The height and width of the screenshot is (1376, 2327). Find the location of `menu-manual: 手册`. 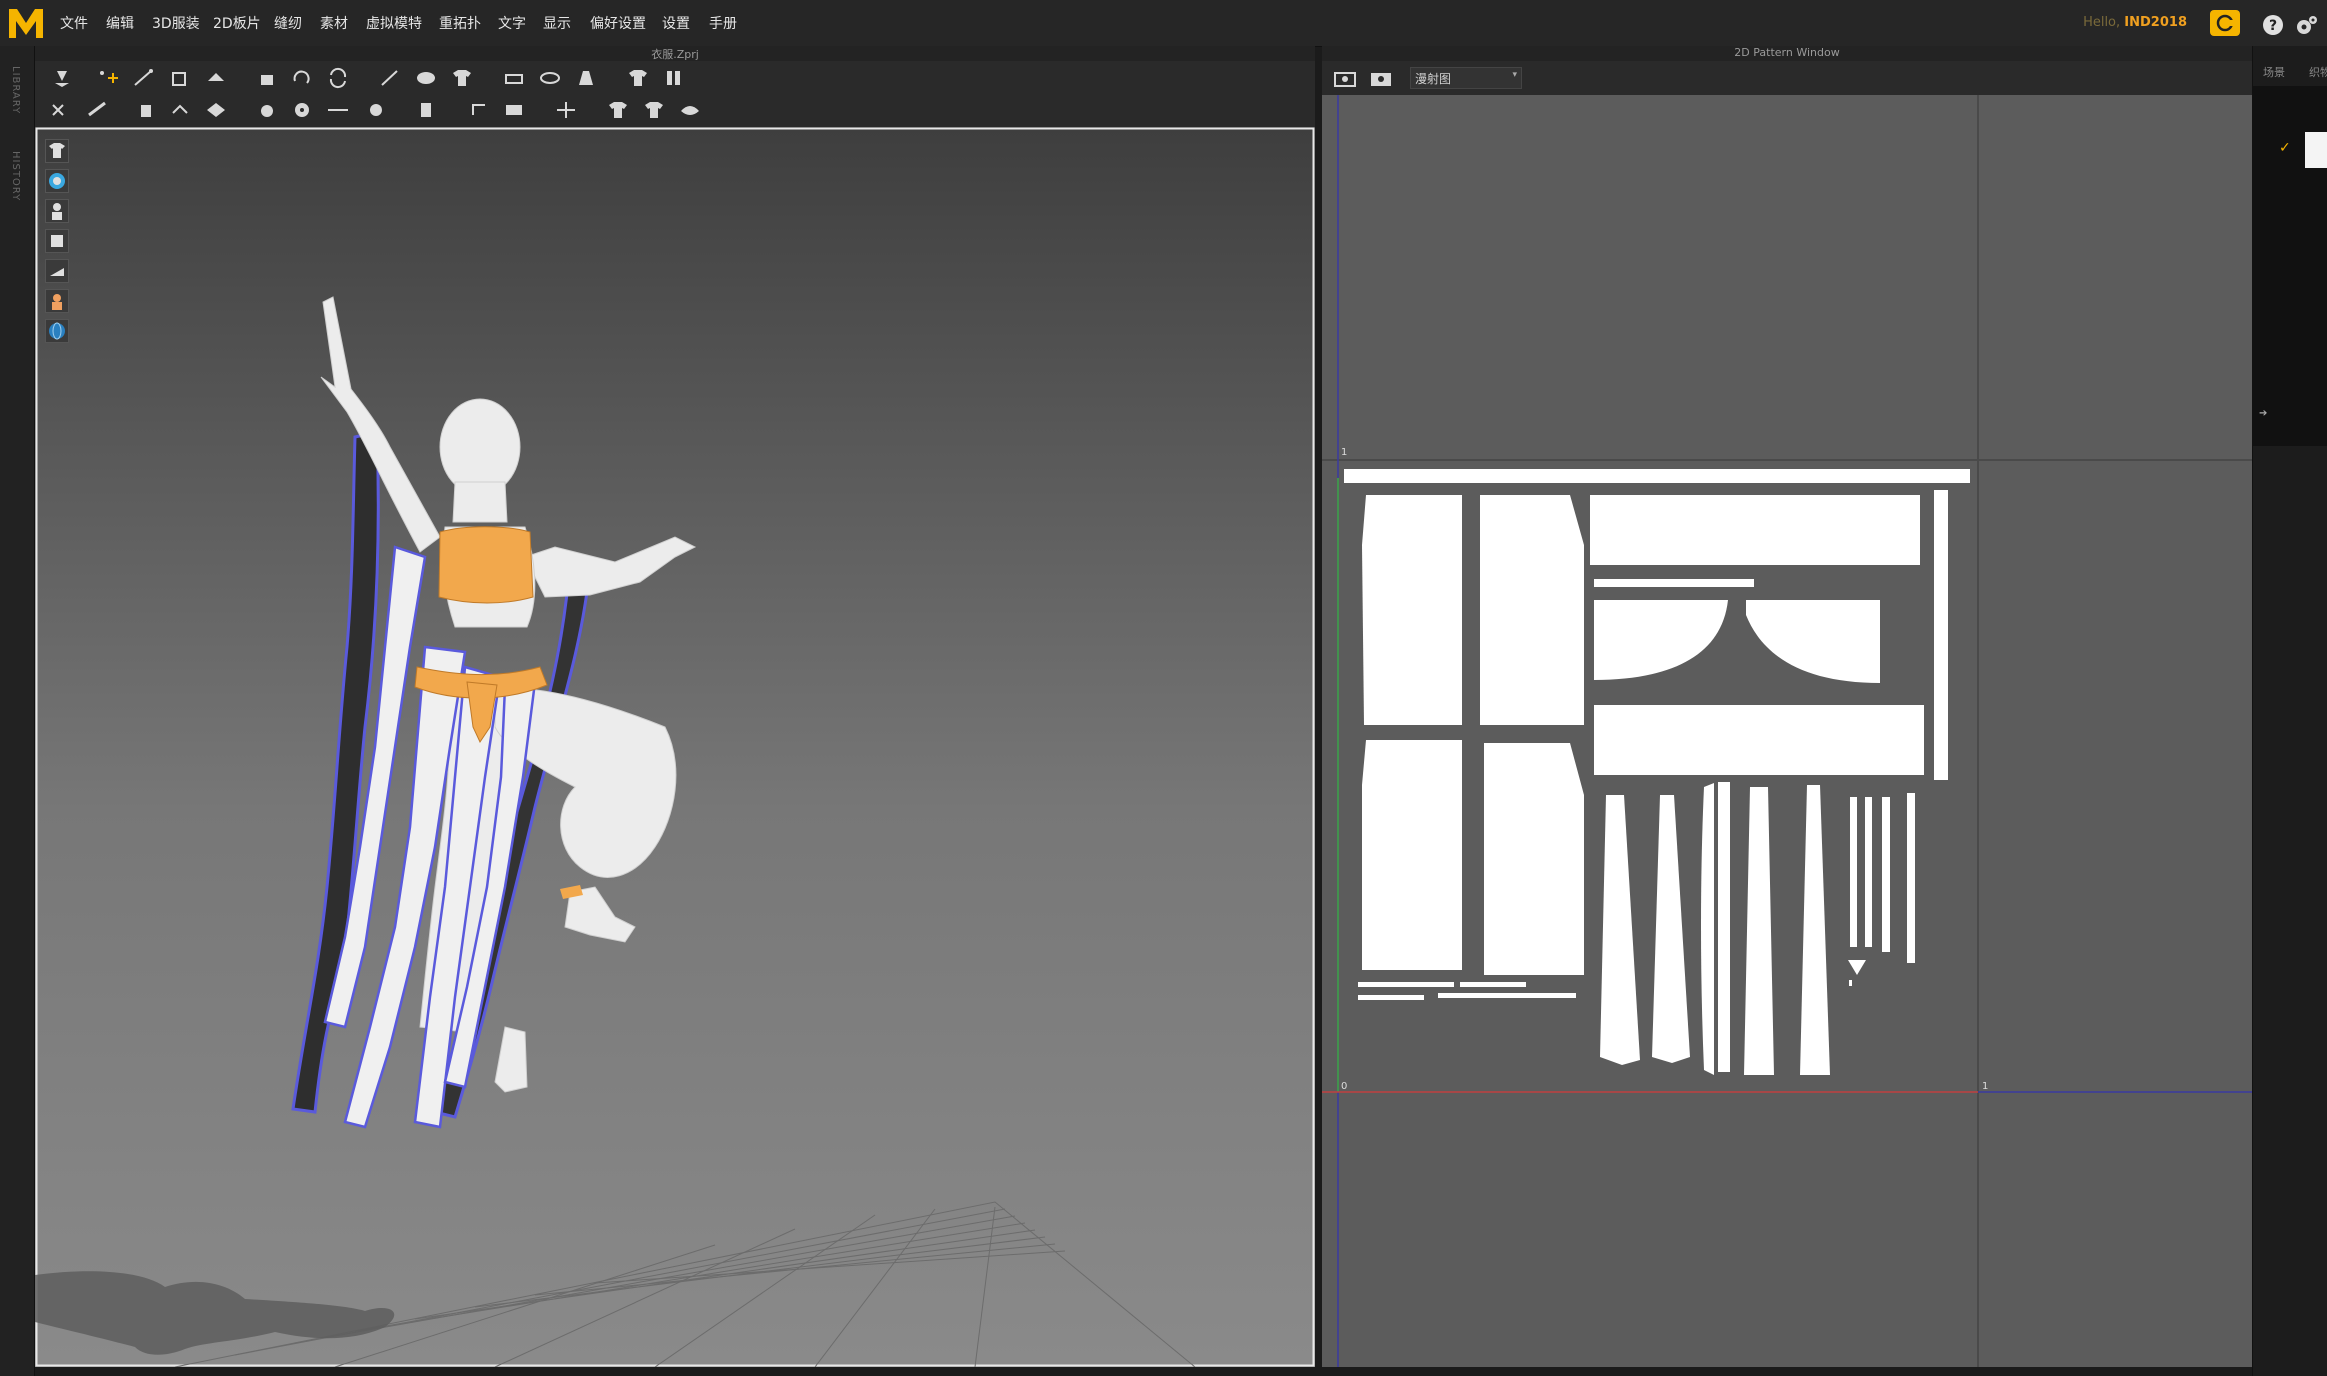

menu-manual: 手册 is located at coordinates (723, 23).